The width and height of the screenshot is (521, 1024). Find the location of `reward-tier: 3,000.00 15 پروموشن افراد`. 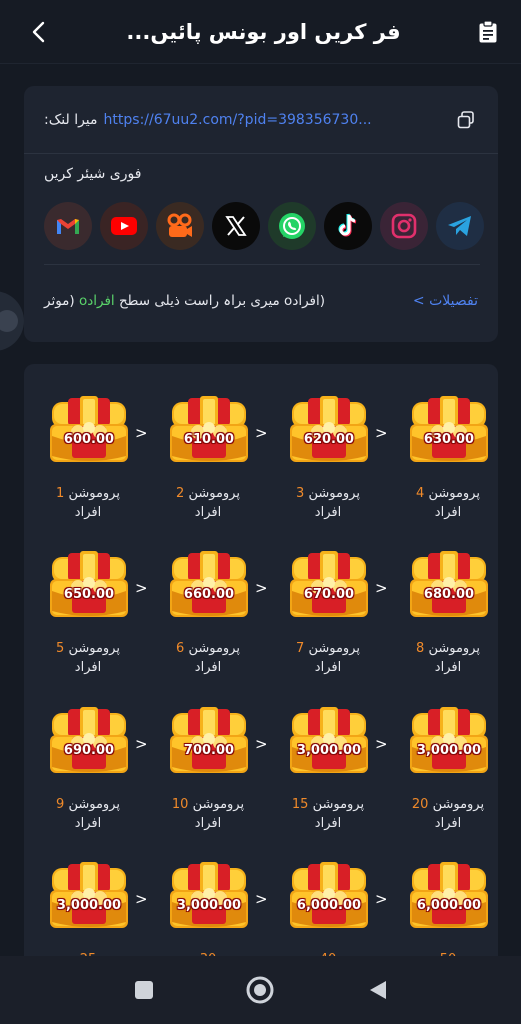

reward-tier: 3,000.00 15 پروموشن افراد is located at coordinates (324, 754).